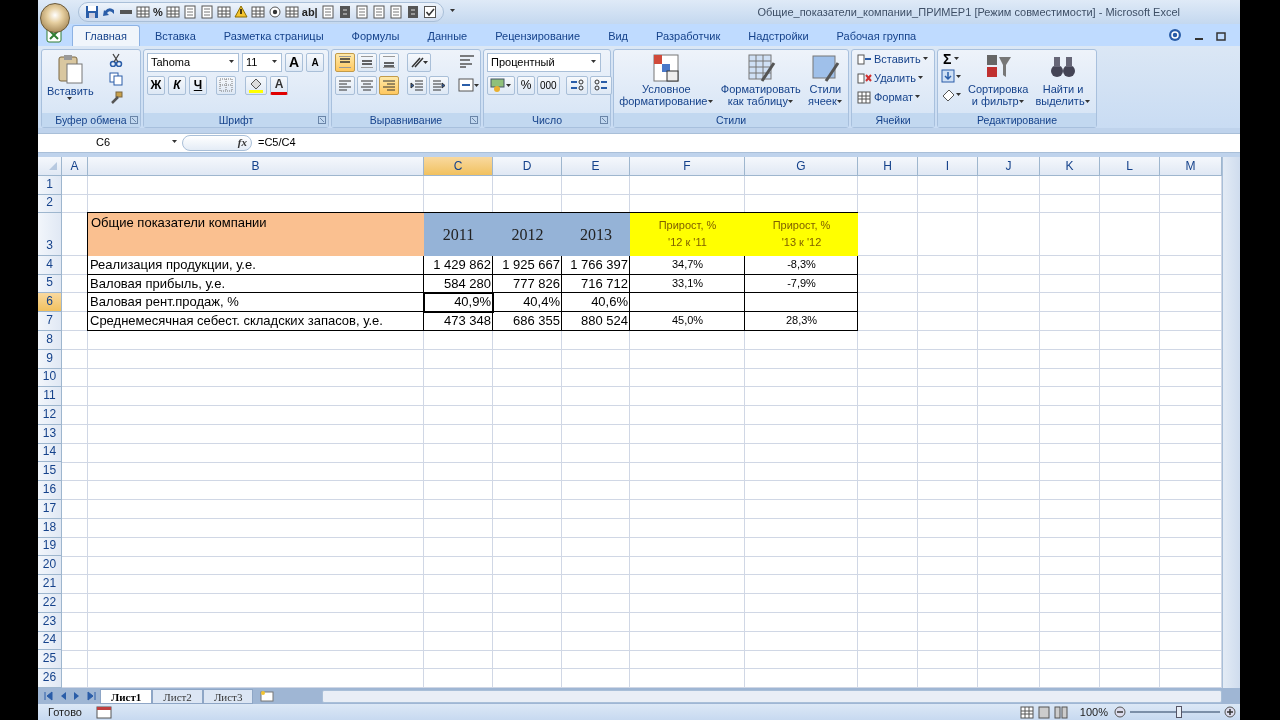 The width and height of the screenshot is (1280, 720). I want to click on right-align-button, so click(389, 85).